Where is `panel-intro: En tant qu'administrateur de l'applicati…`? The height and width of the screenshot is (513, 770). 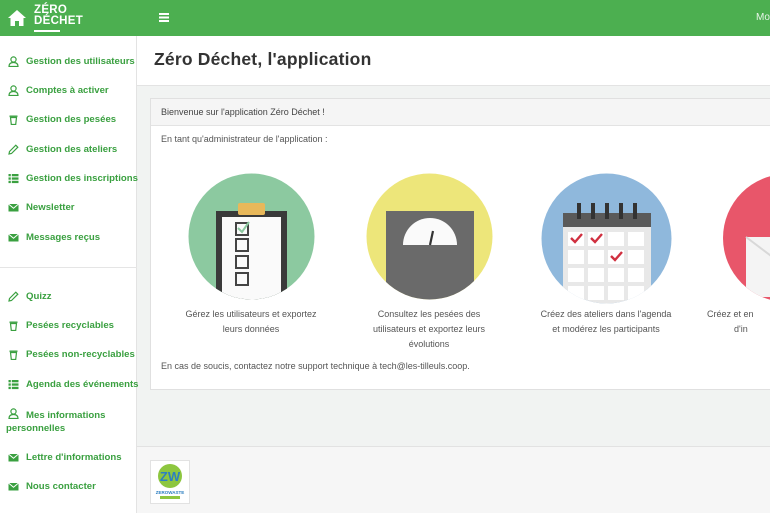 panel-intro: En tant qu'administrateur de l'applicati… is located at coordinates (244, 139).